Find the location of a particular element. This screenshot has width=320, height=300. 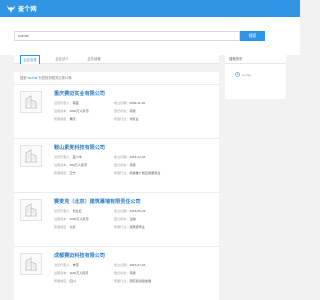

industry-row: 所属行业：科技推广和应用服务业 is located at coordinates (137, 173).